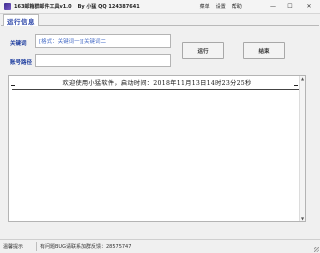 Image resolution: width=320 pixels, height=253 pixels. Describe the element at coordinates (103, 41) in the screenshot. I see `keyword-input: [格式：关键词一][关键词二` at that location.